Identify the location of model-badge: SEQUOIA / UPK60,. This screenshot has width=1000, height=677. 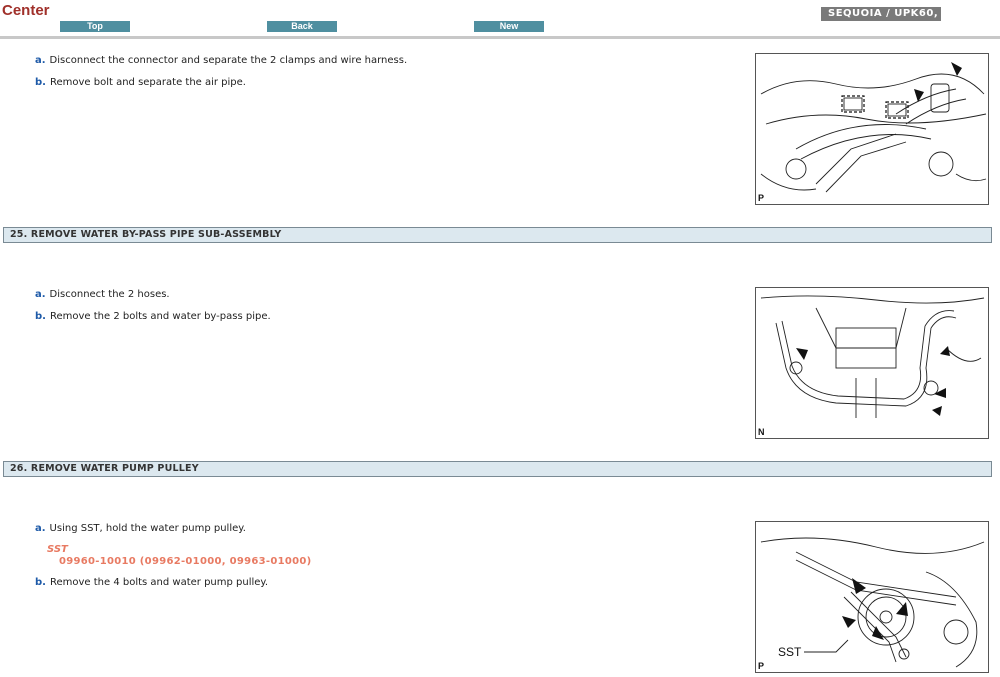
(881, 14).